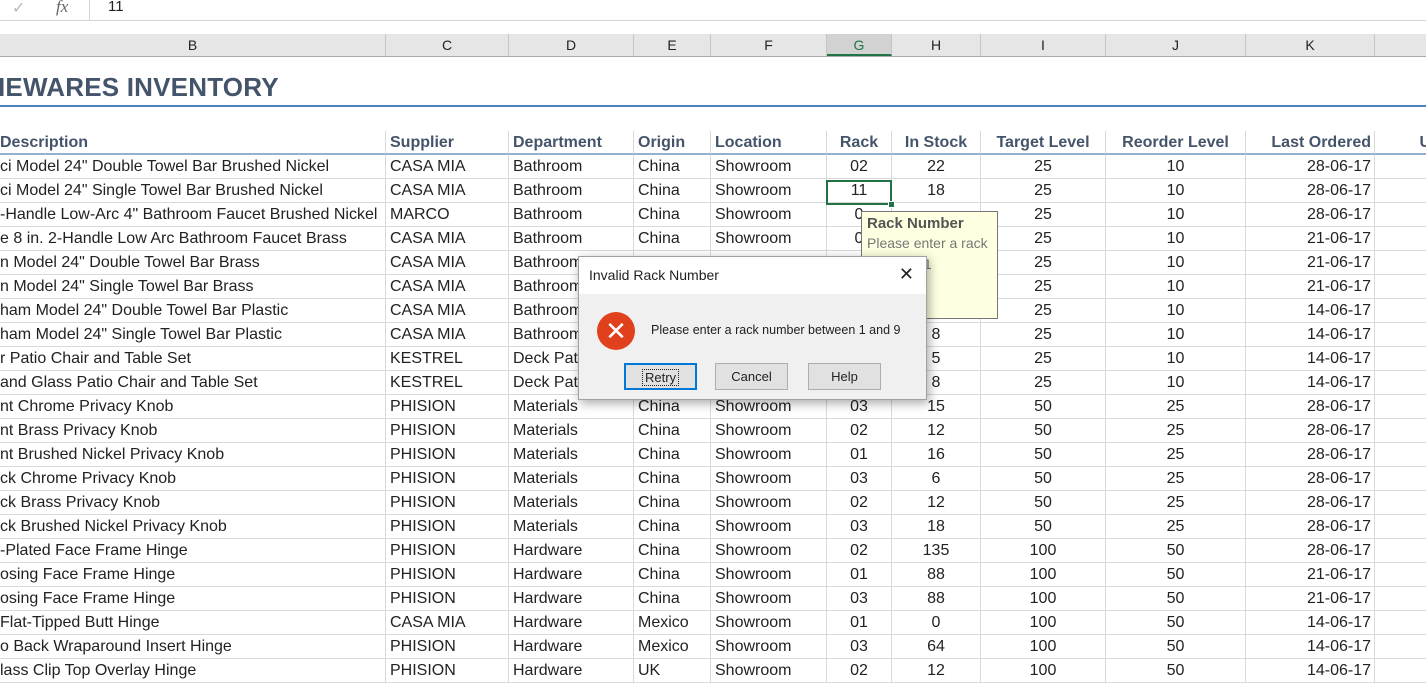  Describe the element at coordinates (193, 574) in the screenshot. I see `cell-description: osing Face Frame Hinge` at that location.